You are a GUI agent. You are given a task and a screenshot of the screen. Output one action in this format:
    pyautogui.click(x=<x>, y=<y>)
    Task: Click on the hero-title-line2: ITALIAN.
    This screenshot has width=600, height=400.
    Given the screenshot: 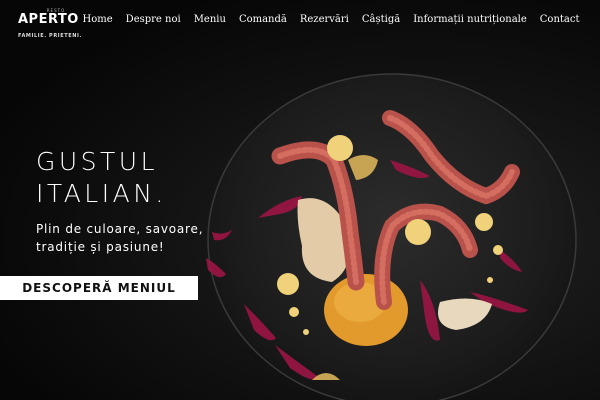 What is the action you would take?
    pyautogui.click(x=101, y=193)
    